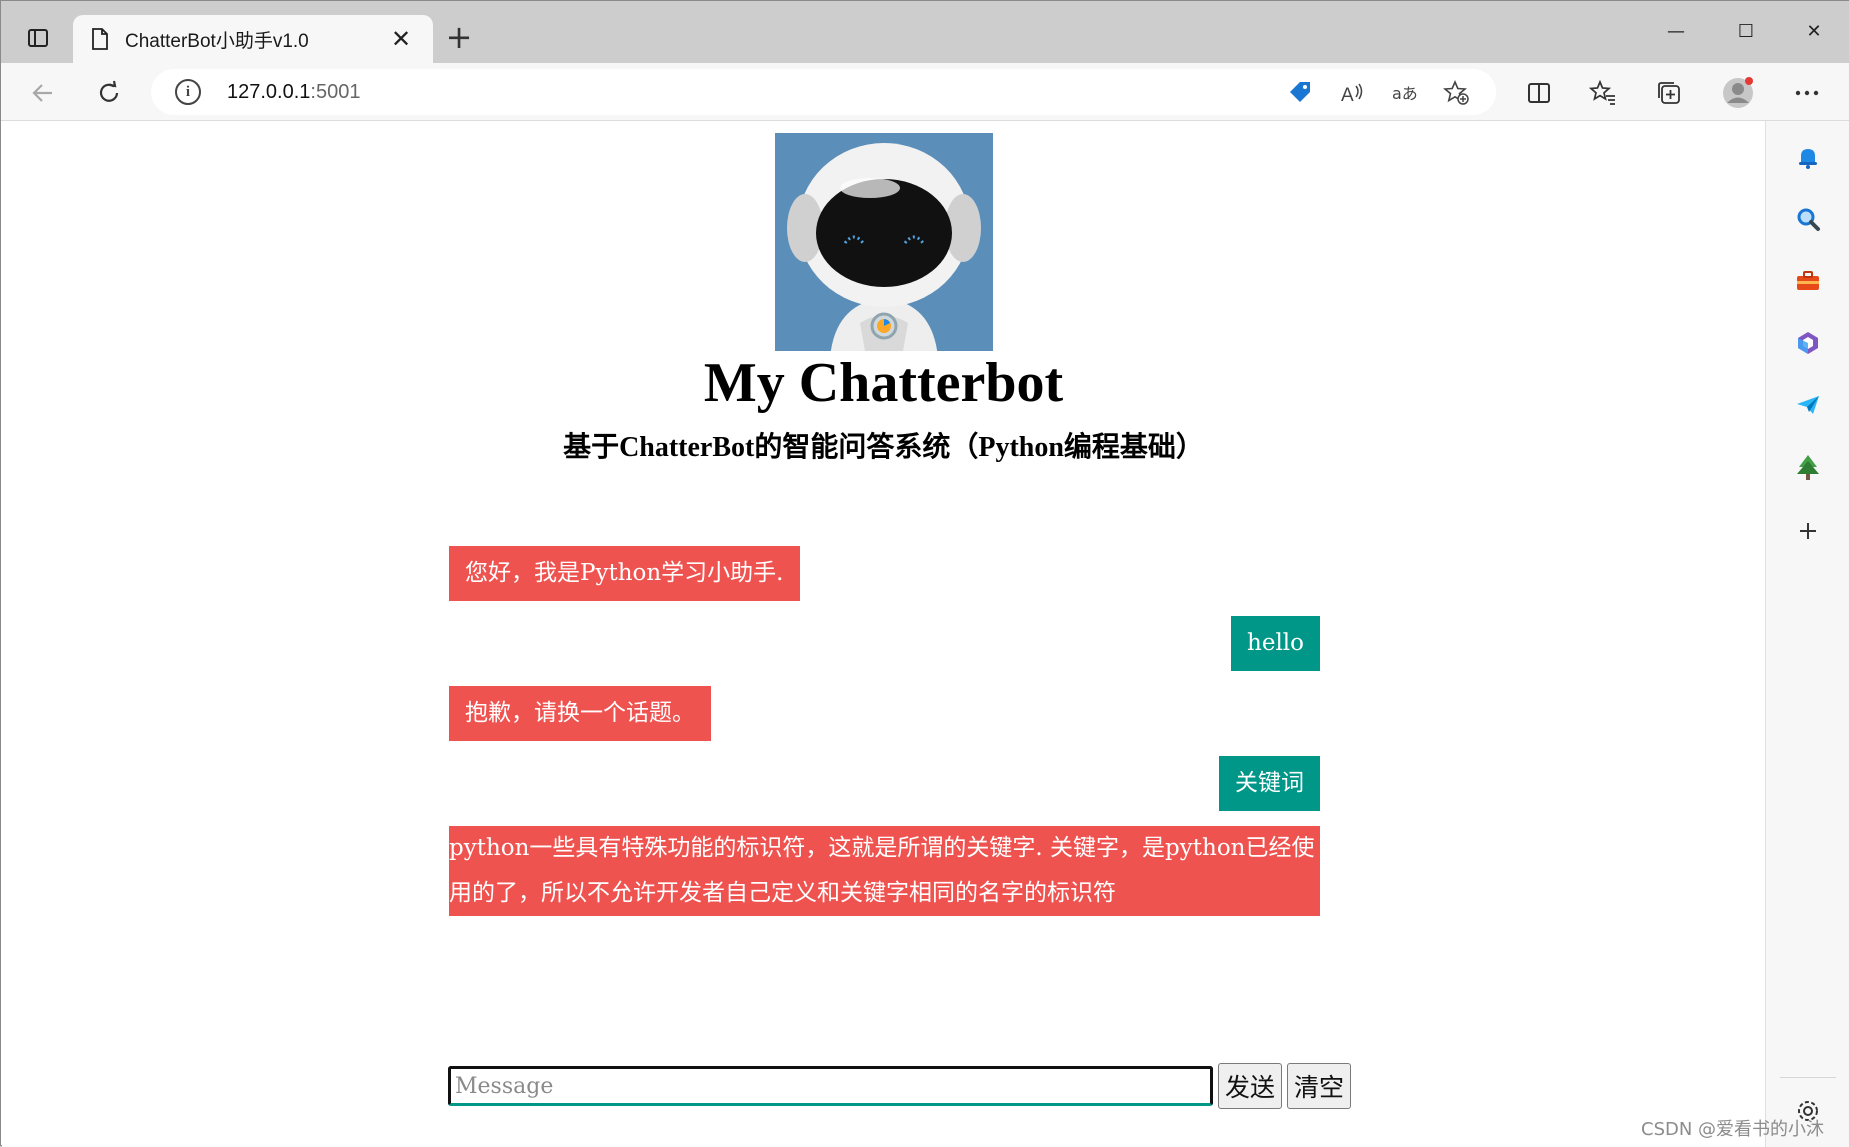 The image size is (1849, 1147). I want to click on more-menu-button, so click(1807, 93).